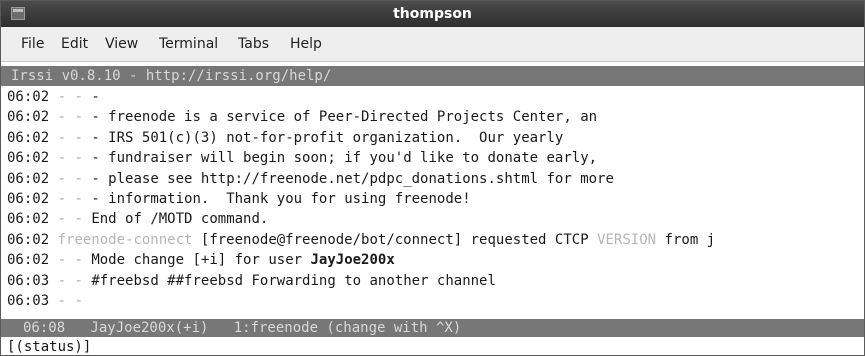 The width and height of the screenshot is (865, 356). What do you see at coordinates (125, 239) in the screenshot?
I see `ctcp-nick: freenode-connect` at bounding box center [125, 239].